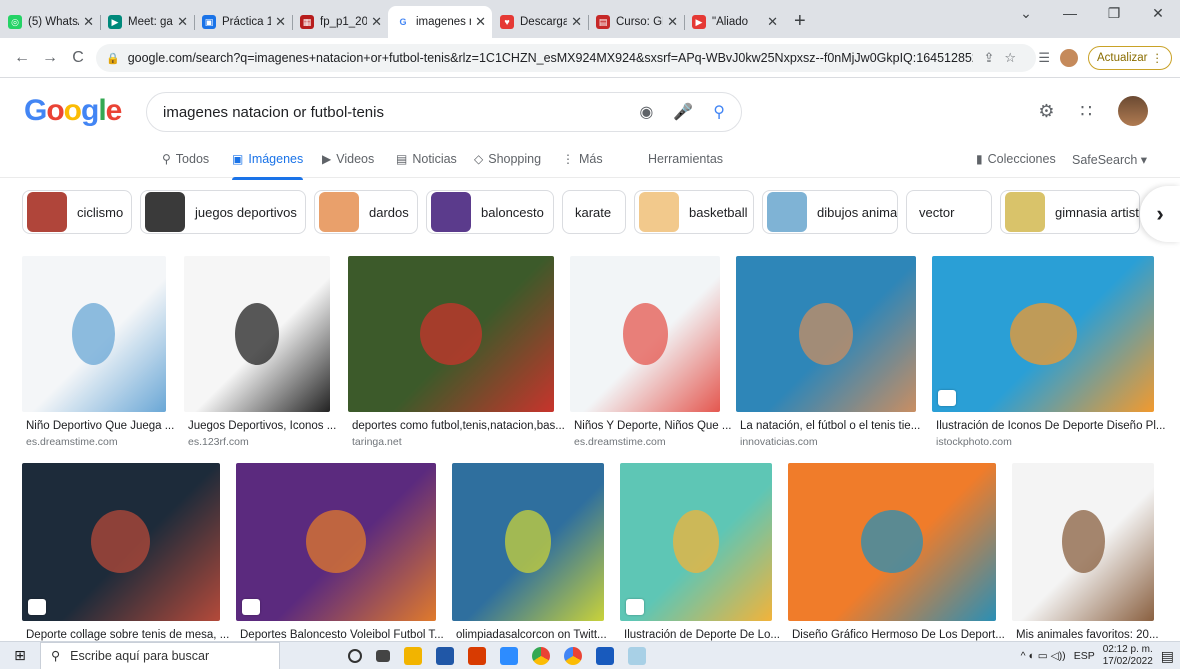 Image resolution: width=1180 pixels, height=669 pixels. I want to click on notification-icon: ▤, so click(1167, 656).